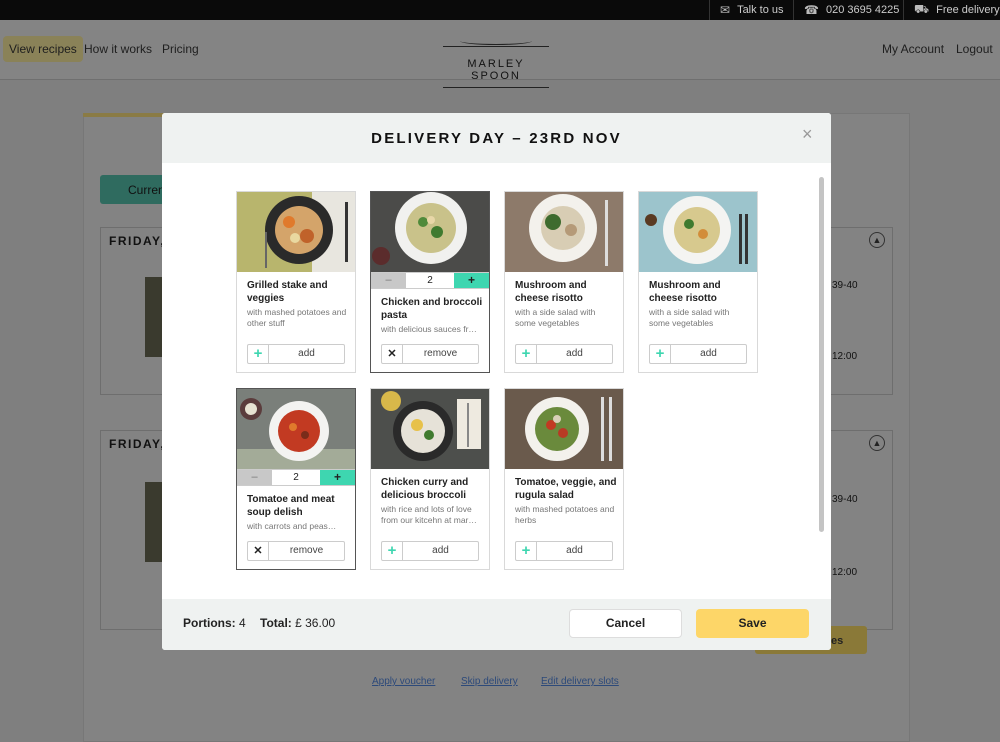 This screenshot has width=1000, height=742. Describe the element at coordinates (760, 10) in the screenshot. I see `talk-to-us-label: Talk to us` at that location.